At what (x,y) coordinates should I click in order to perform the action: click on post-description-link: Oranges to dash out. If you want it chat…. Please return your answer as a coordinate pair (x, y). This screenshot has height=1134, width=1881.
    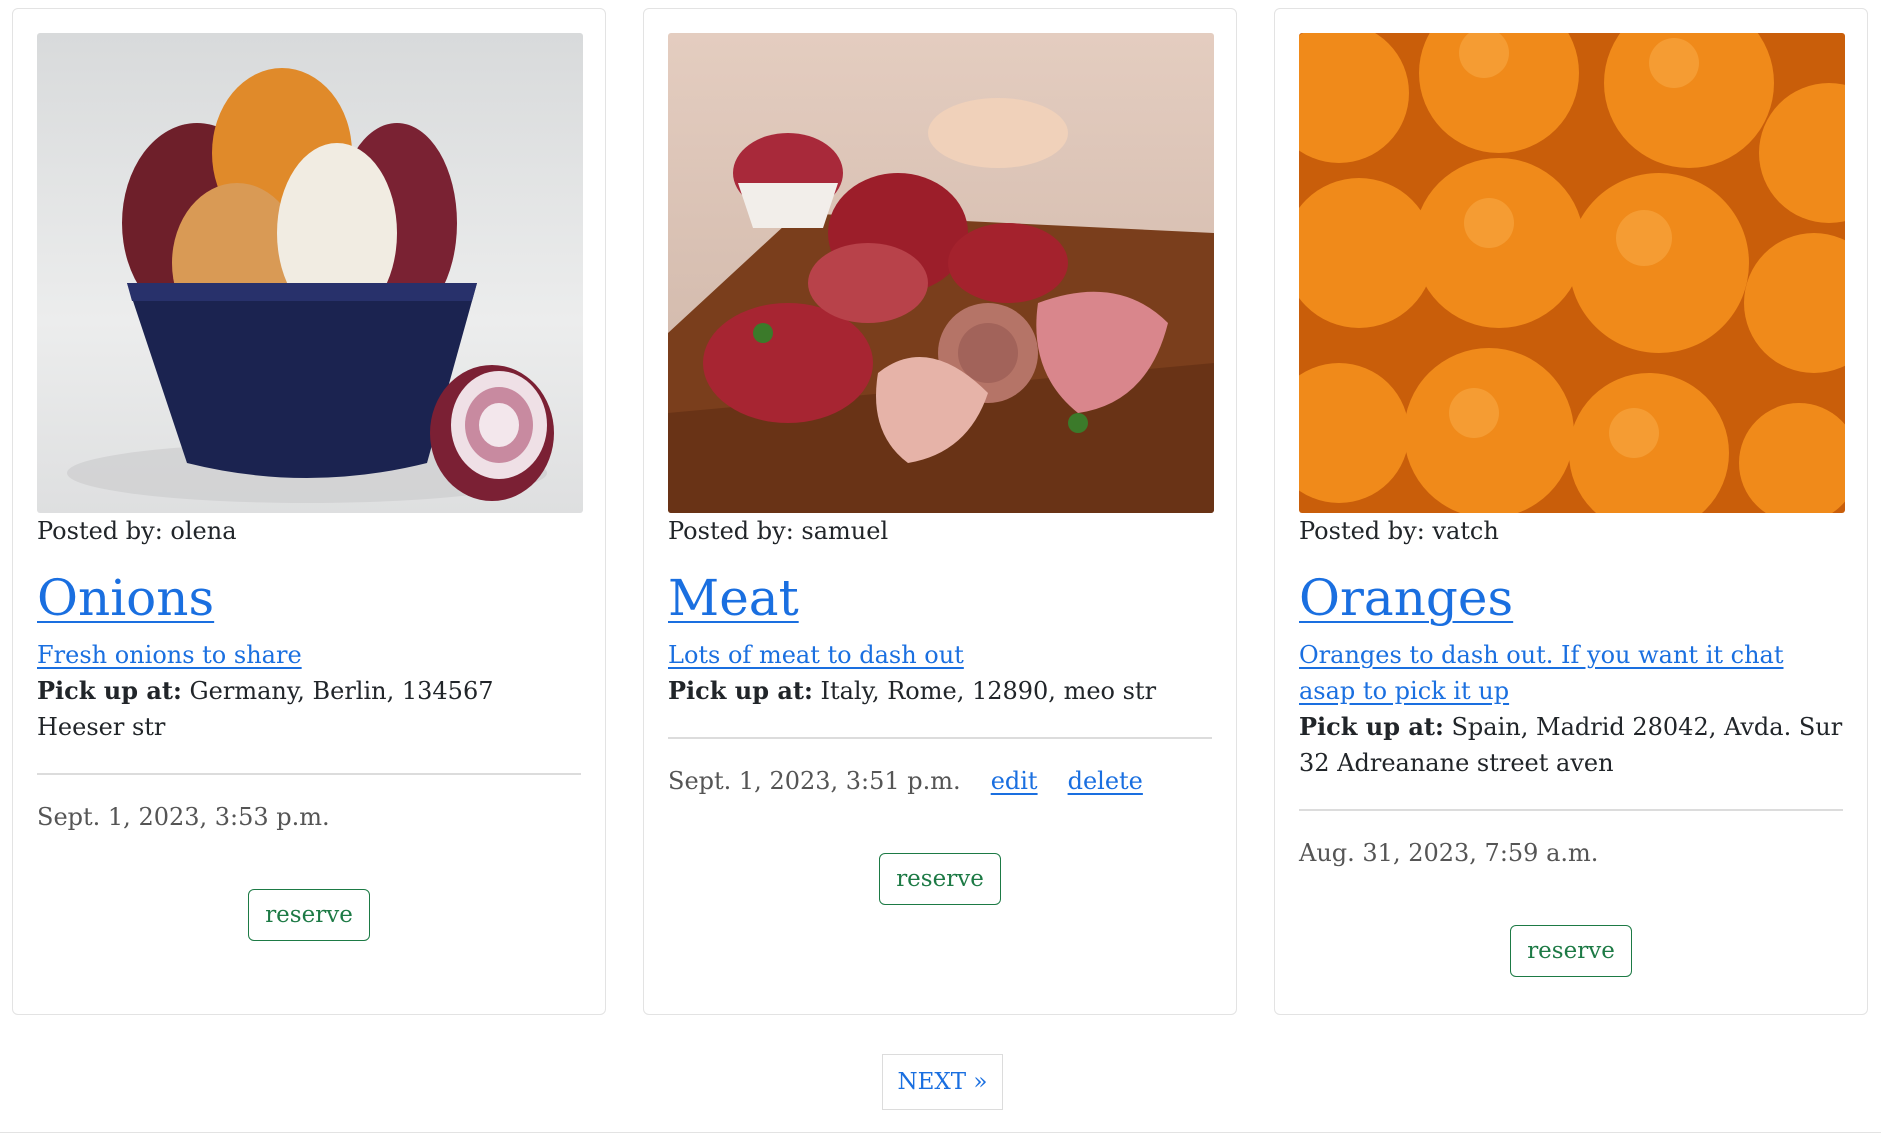
    Looking at the image, I should click on (1571, 673).